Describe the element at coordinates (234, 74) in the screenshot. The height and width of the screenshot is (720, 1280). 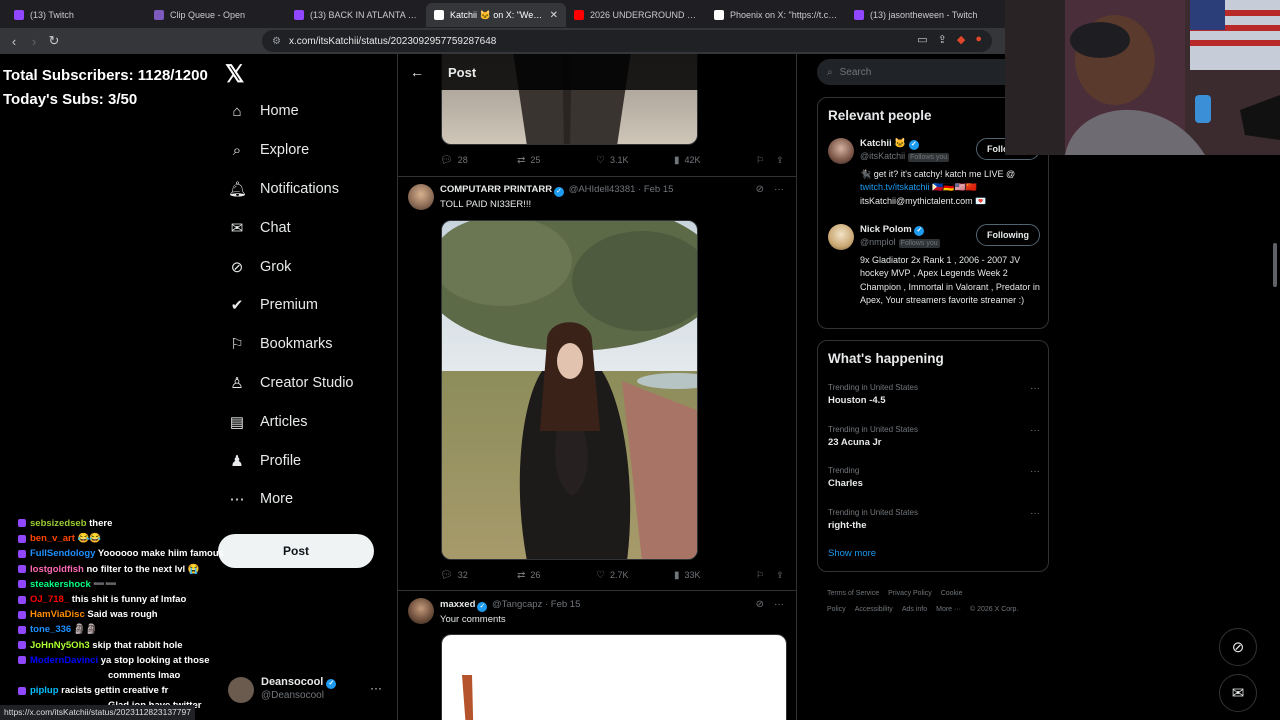
I see `x-logo: 𝕏` at that location.